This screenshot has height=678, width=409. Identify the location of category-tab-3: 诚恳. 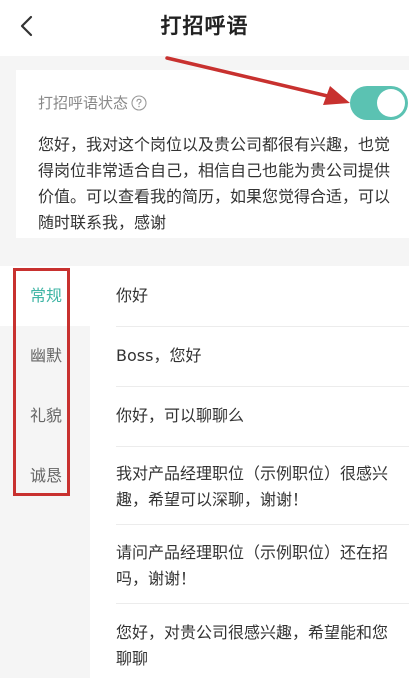
(45, 476).